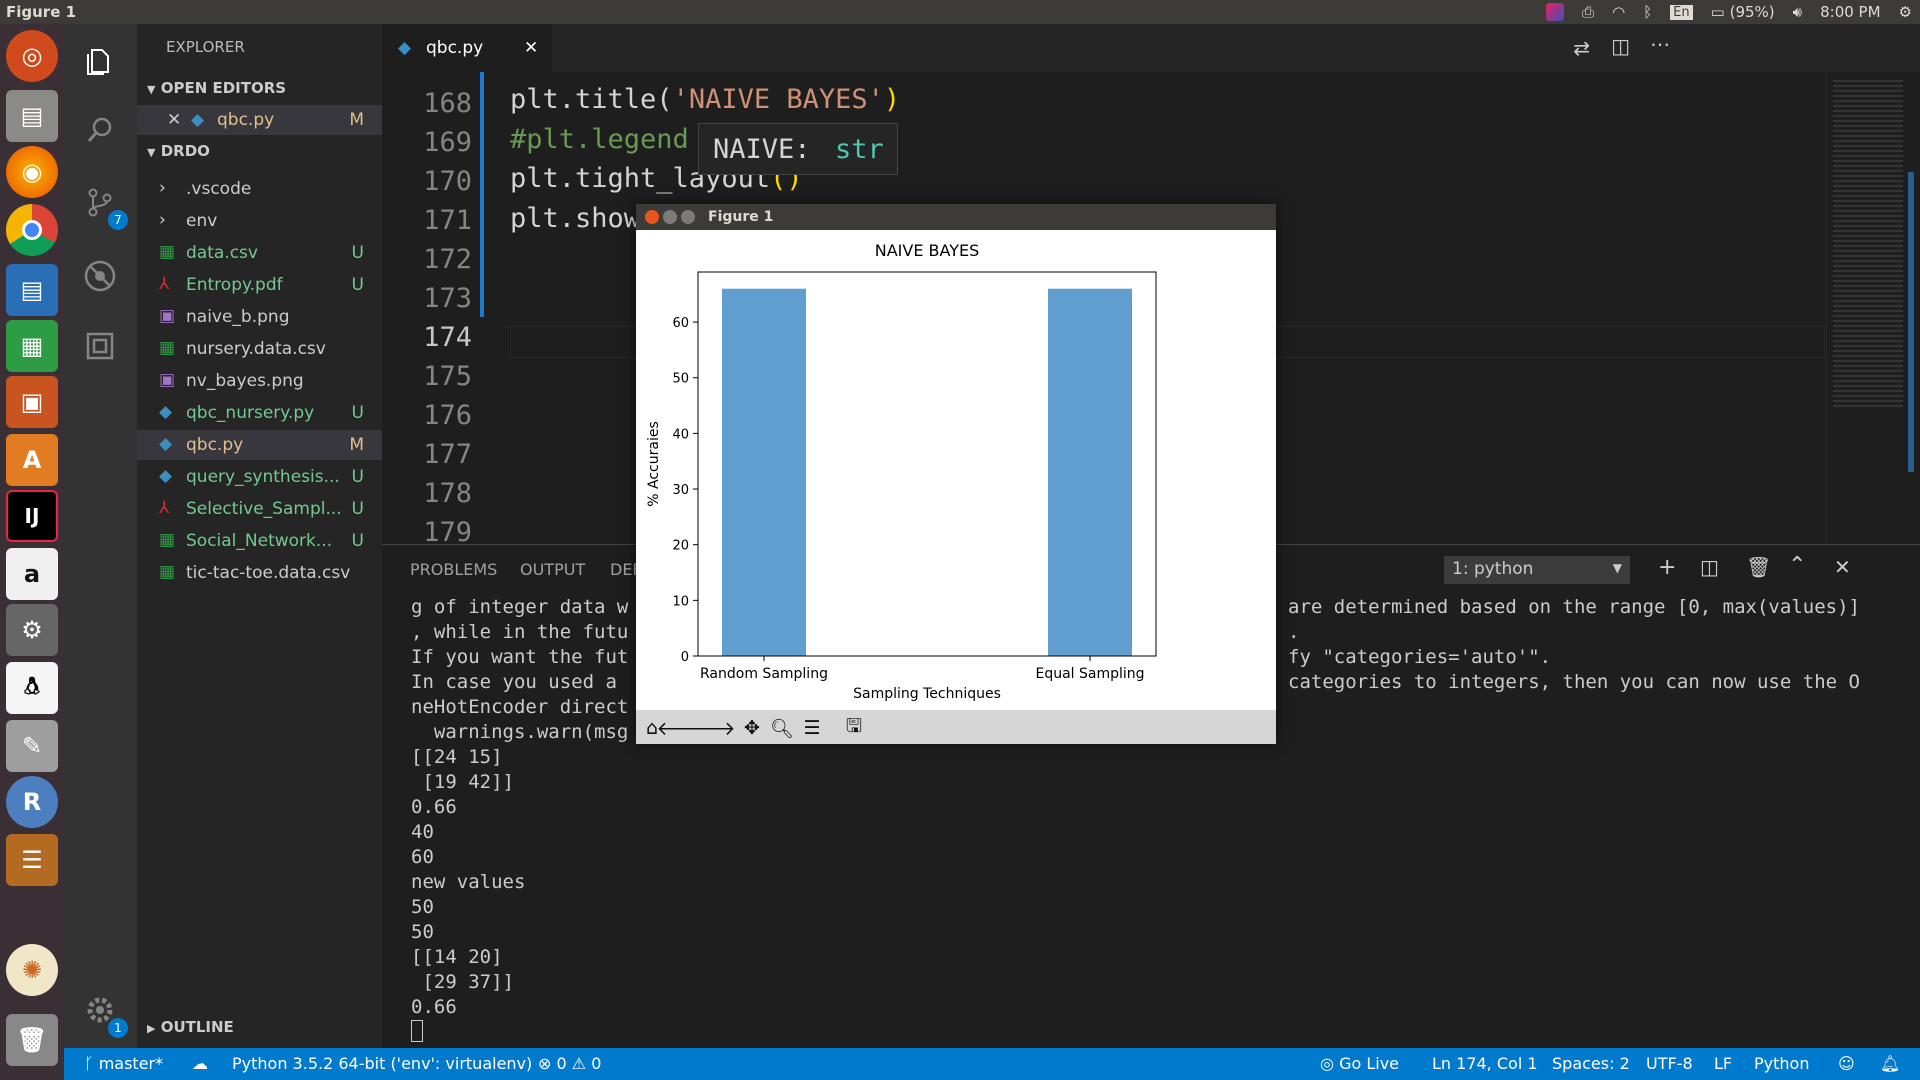 This screenshot has height=1080, width=1920. What do you see at coordinates (32, 172) in the screenshot?
I see `firefox-icon: ◉` at bounding box center [32, 172].